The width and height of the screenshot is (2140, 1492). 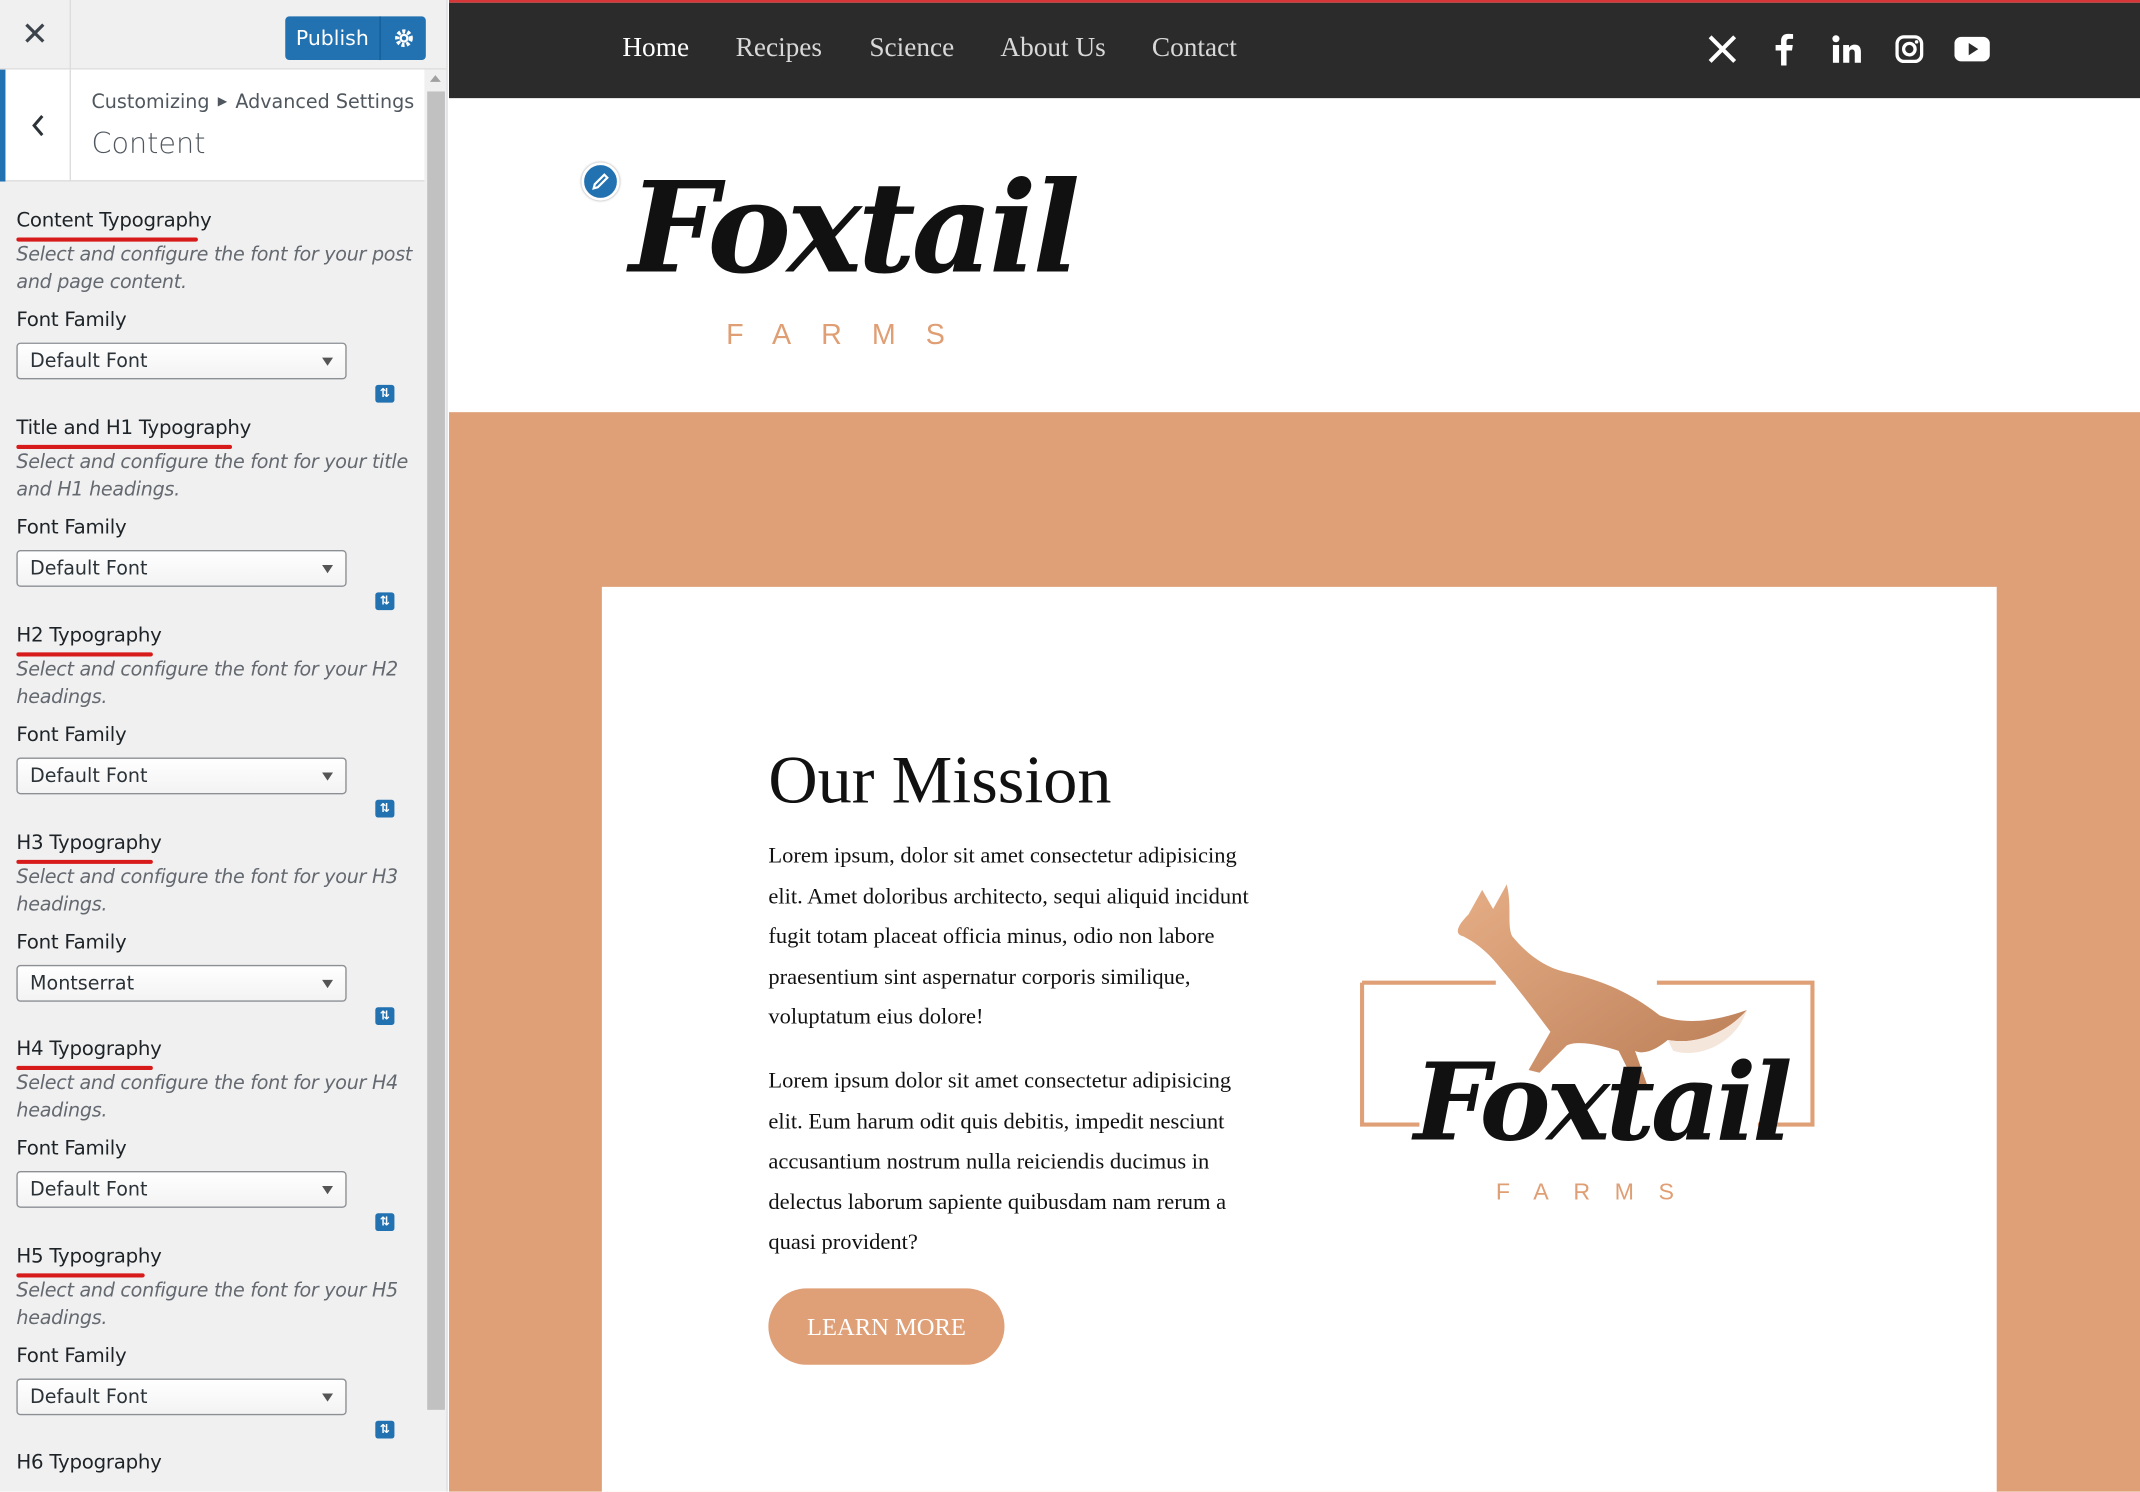 I want to click on fox-logo-image: Foxtail FARMS, so click(x=1587, y=1049).